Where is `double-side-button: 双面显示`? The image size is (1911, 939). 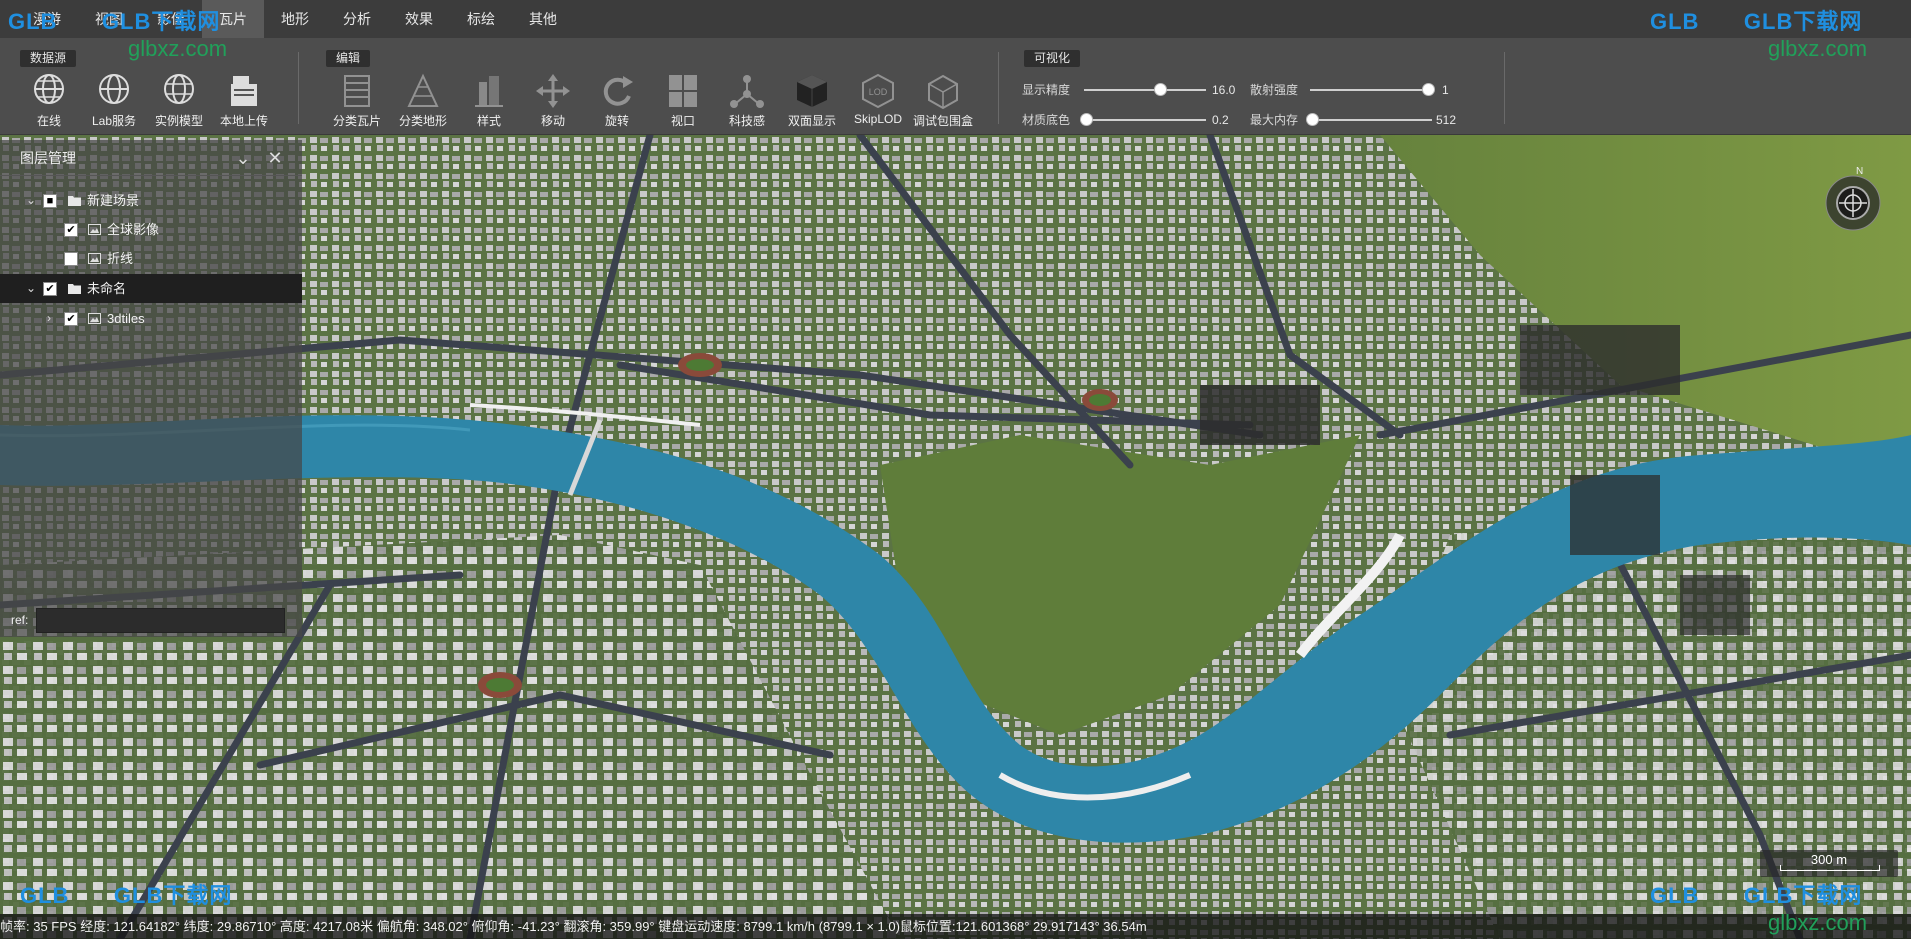
double-side-button: 双面显示 is located at coordinates (812, 100).